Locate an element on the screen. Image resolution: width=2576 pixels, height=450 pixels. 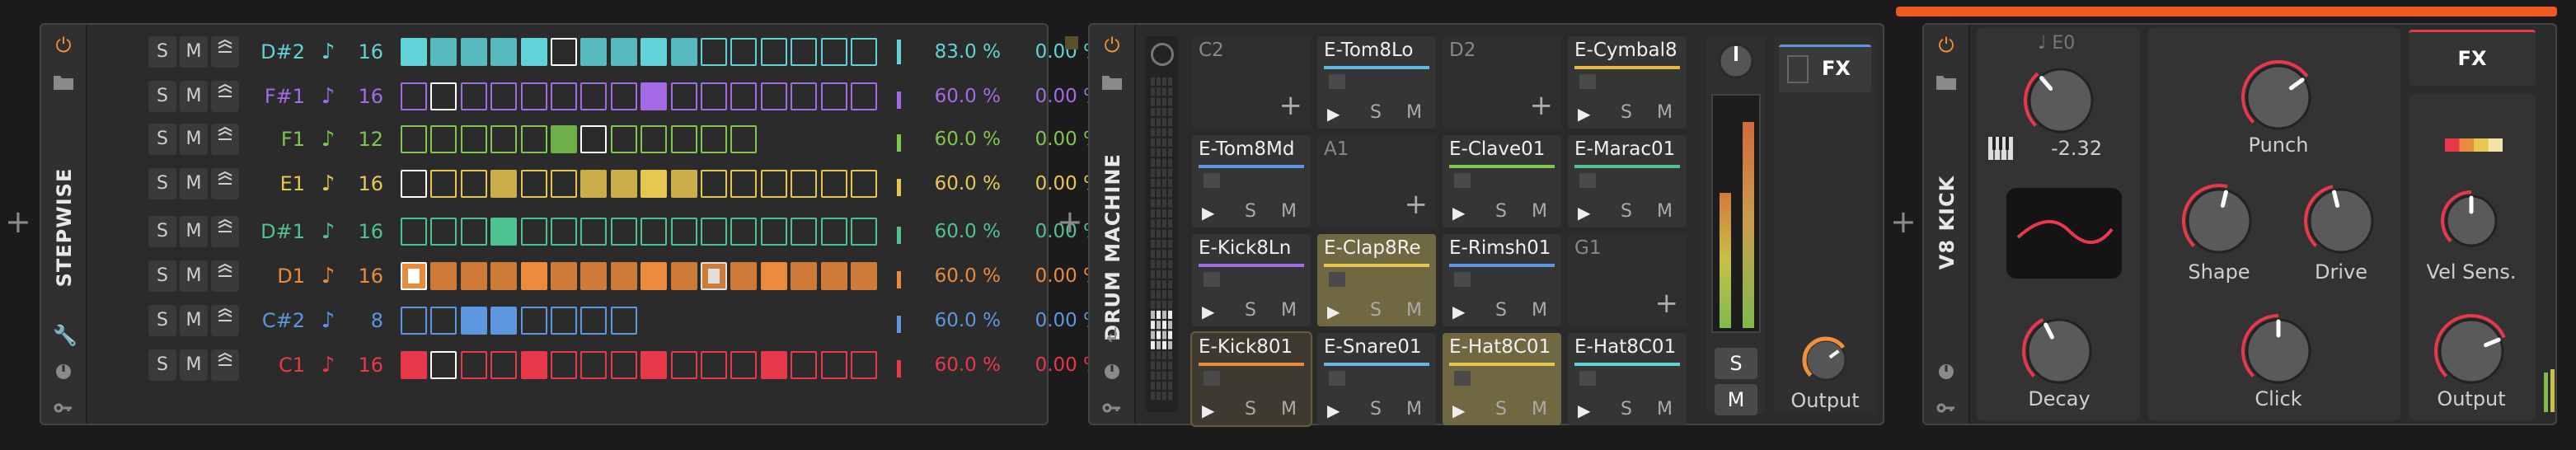
punch-knob is located at coordinates (2279, 97).